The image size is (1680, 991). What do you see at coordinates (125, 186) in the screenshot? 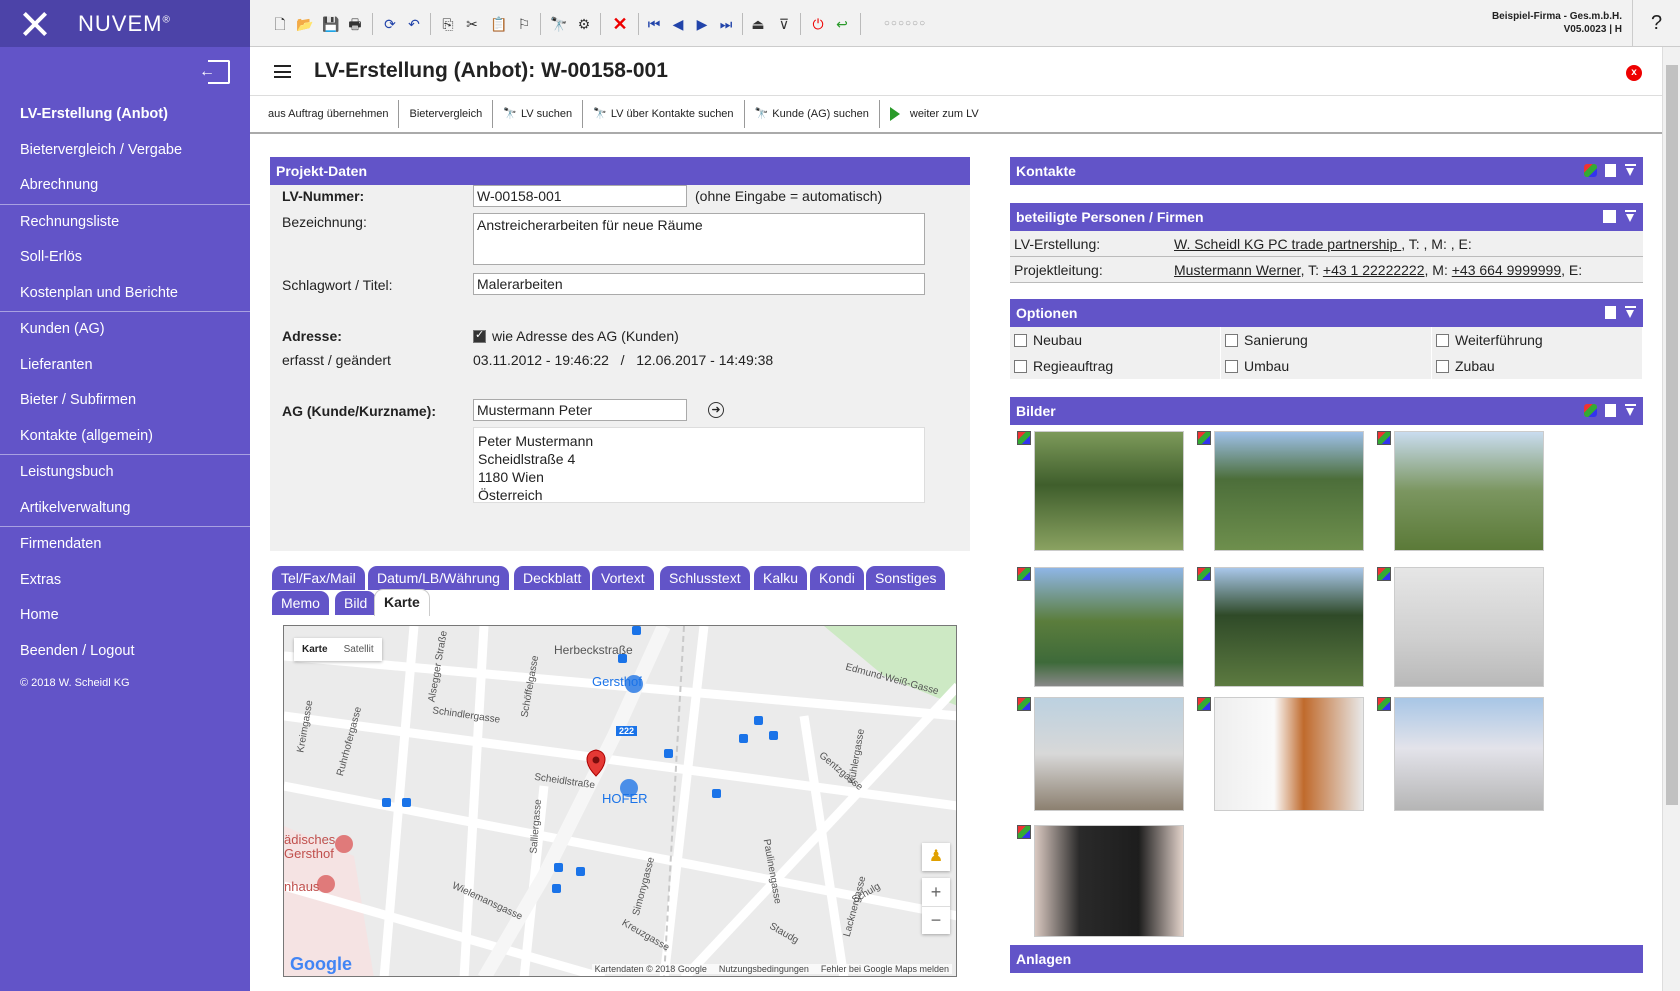
I see `nav-item-abrechnung: Abrechnung` at bounding box center [125, 186].